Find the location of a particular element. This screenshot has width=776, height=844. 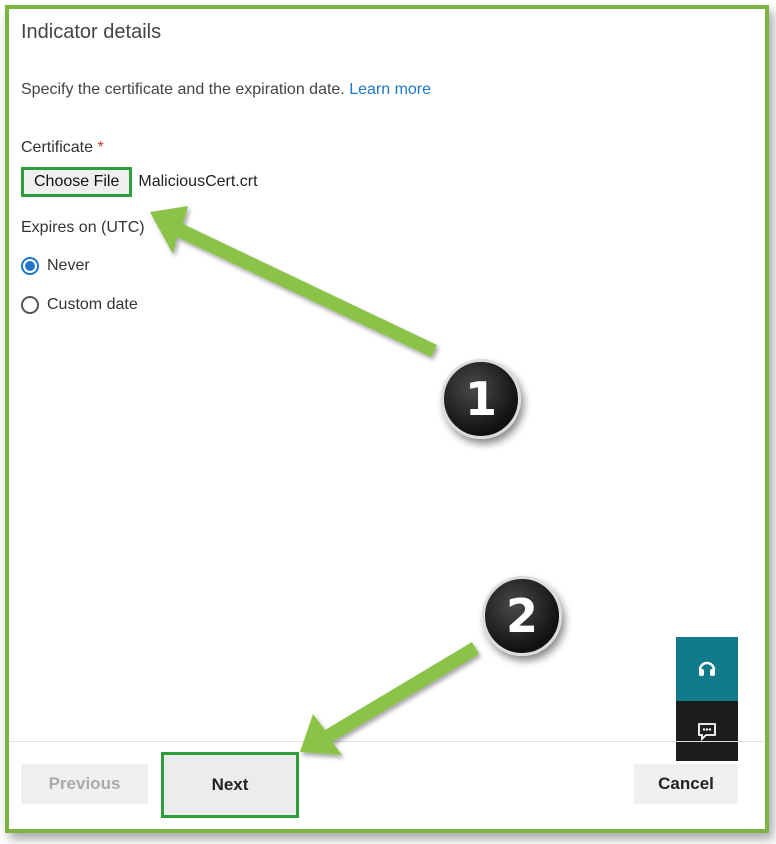

cancel-button: Cancel is located at coordinates (686, 784).